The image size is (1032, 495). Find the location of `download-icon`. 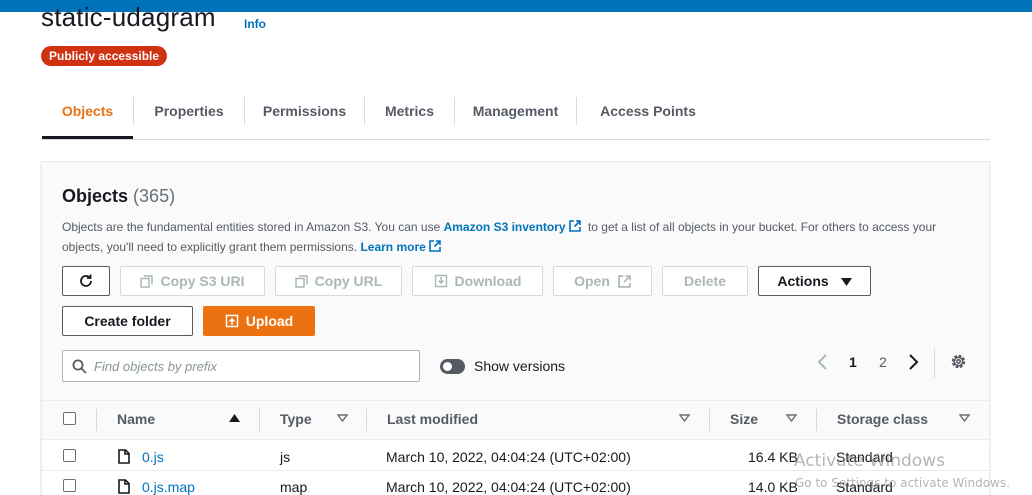

download-icon is located at coordinates (440, 281).